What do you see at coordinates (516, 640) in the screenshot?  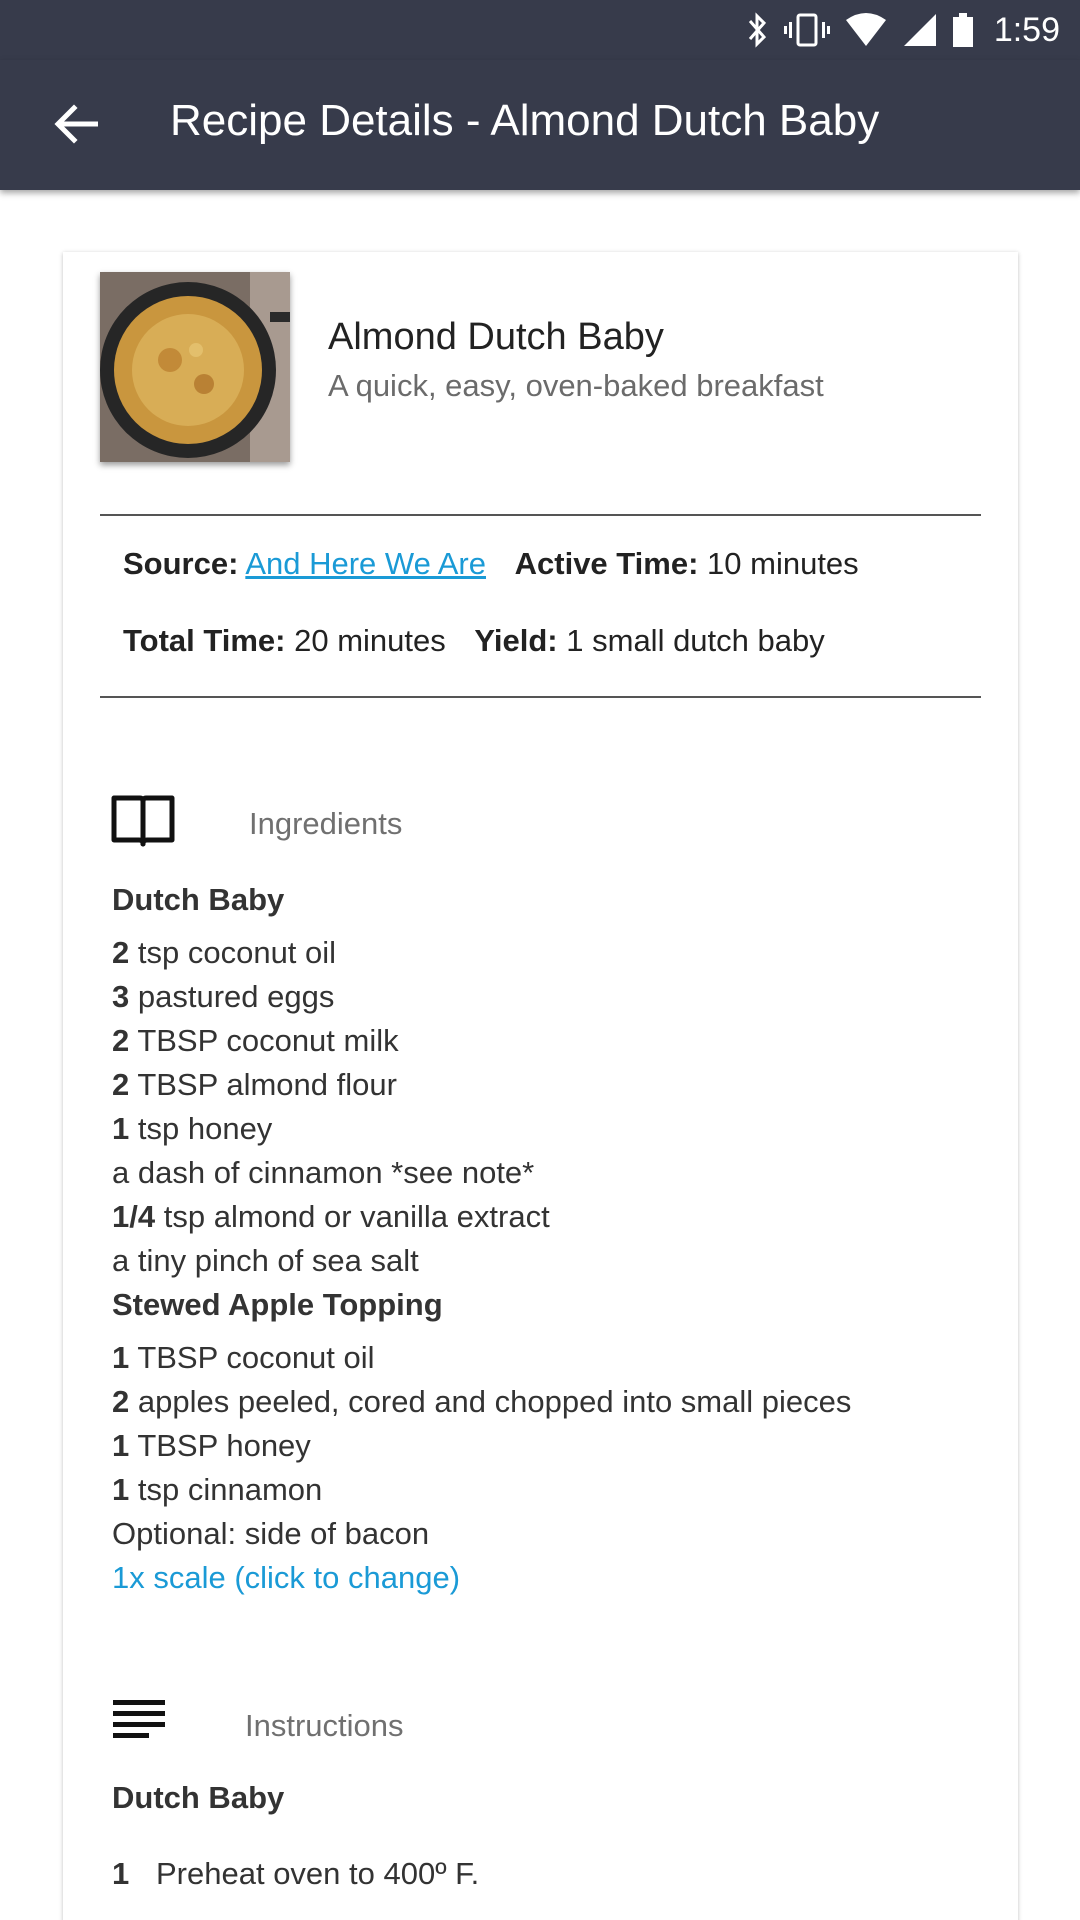 I see `yield-label: Yield:` at bounding box center [516, 640].